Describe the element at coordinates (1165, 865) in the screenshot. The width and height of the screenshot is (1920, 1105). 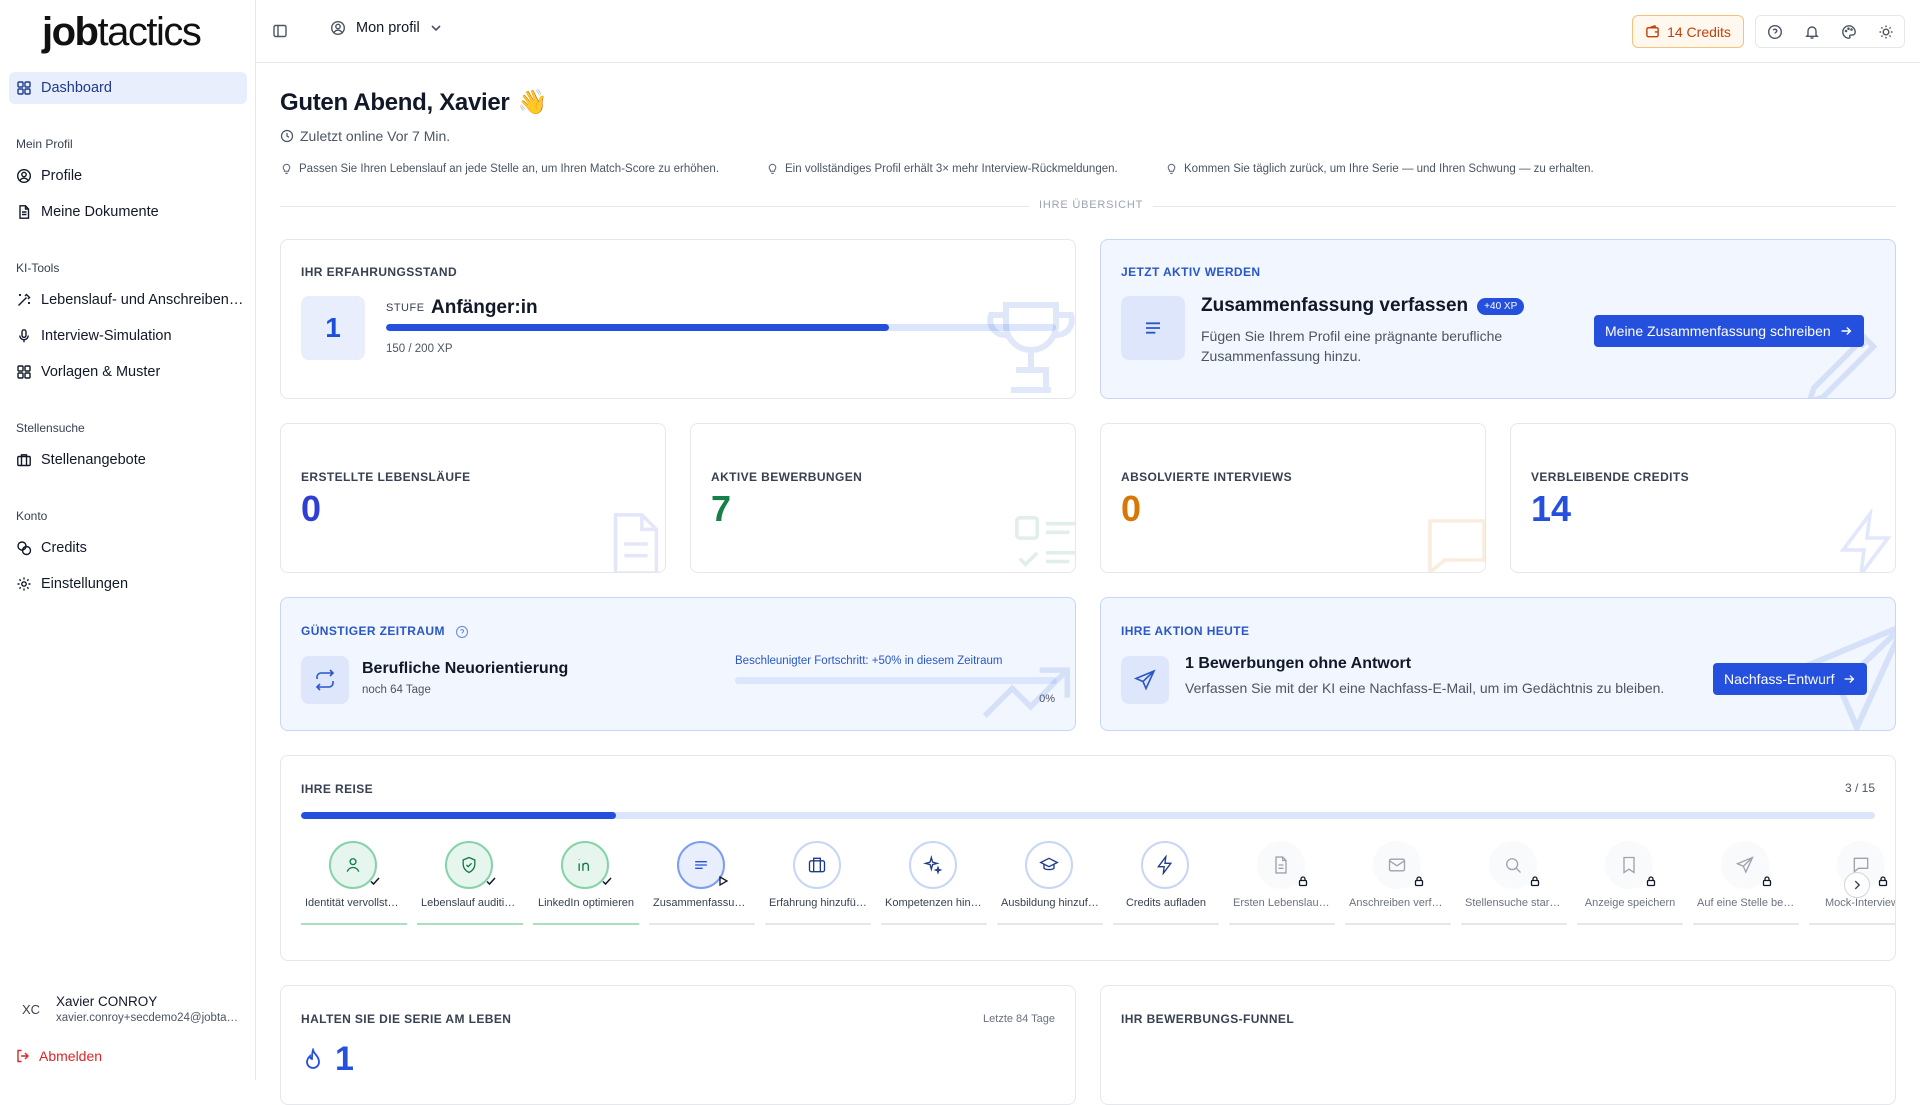
I see `step-icon-circle` at that location.